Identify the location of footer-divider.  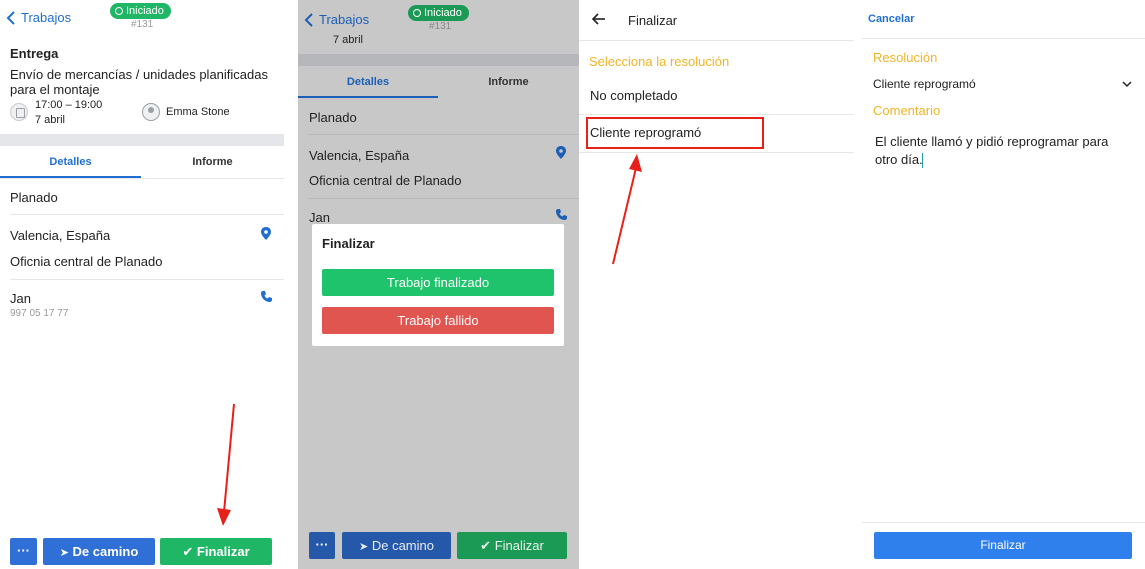
(1003, 522).